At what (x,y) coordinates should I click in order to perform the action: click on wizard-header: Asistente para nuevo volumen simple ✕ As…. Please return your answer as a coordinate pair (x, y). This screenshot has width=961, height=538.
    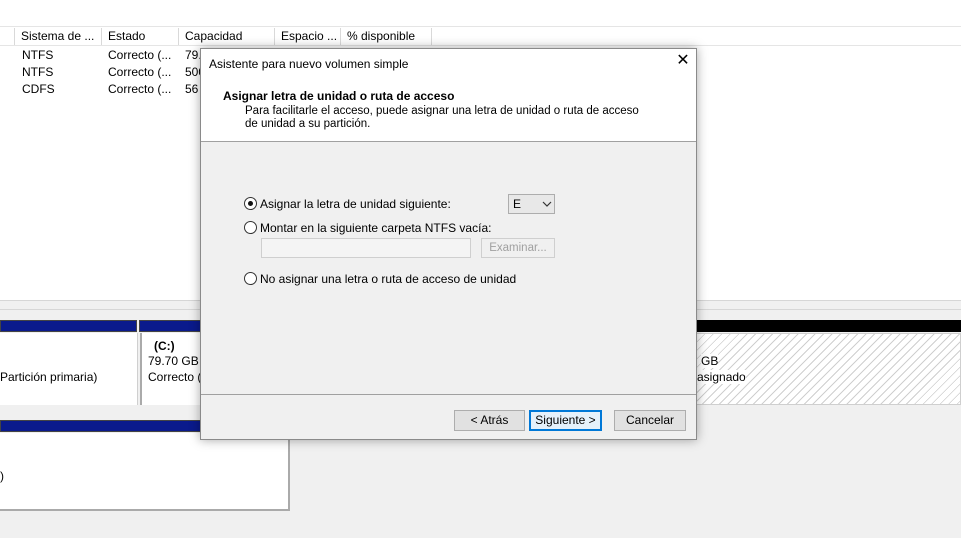
    Looking at the image, I should click on (448, 95).